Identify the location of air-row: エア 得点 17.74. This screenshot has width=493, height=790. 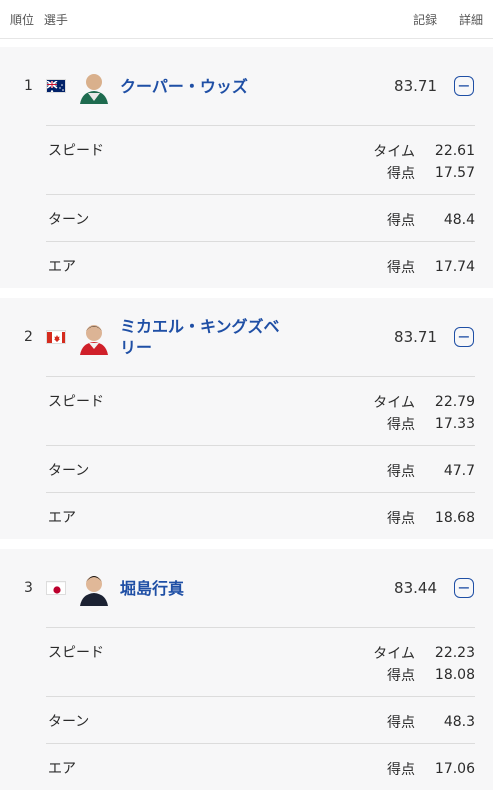
(260, 264).